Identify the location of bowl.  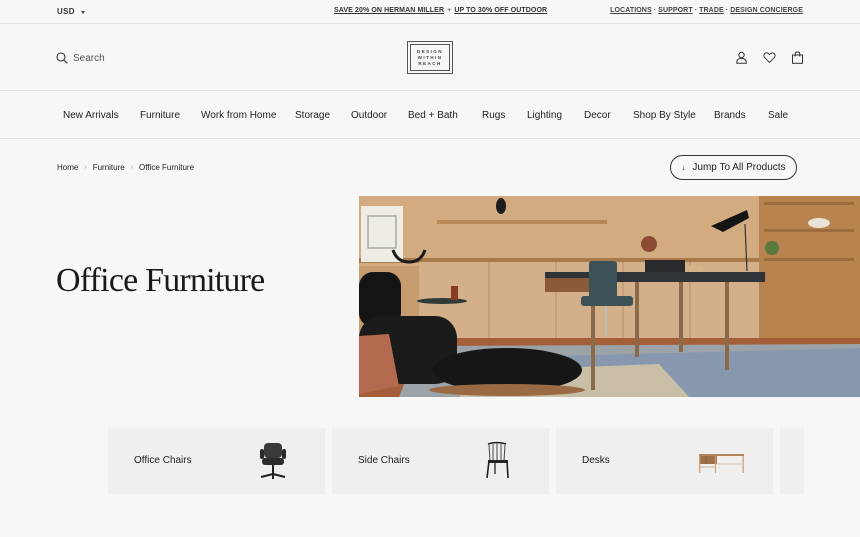
(819, 223).